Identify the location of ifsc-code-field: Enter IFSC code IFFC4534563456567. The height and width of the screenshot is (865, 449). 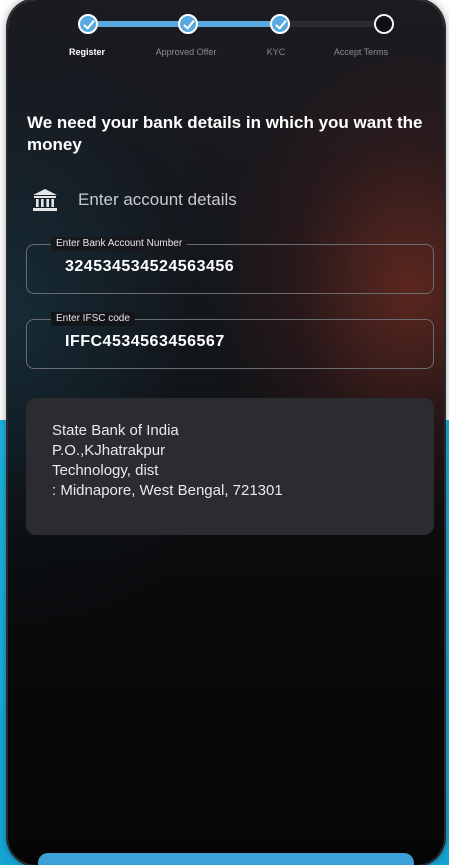
(230, 340).